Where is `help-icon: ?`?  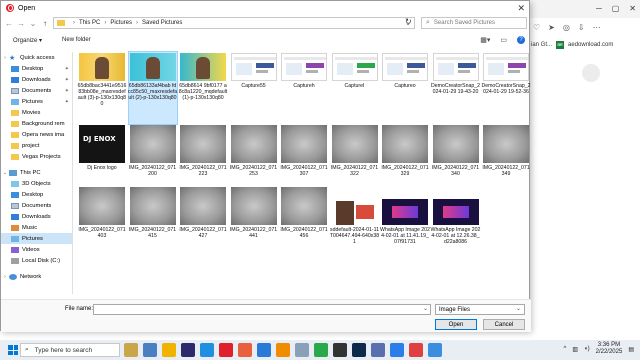 help-icon: ? is located at coordinates (521, 40).